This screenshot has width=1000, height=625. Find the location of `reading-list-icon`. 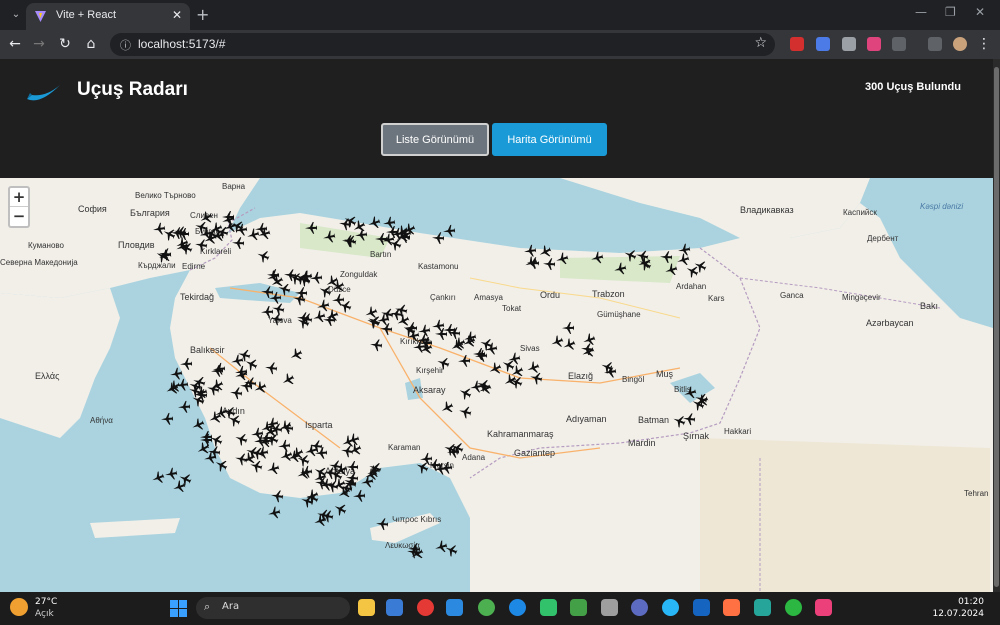

reading-list-icon is located at coordinates (935, 44).